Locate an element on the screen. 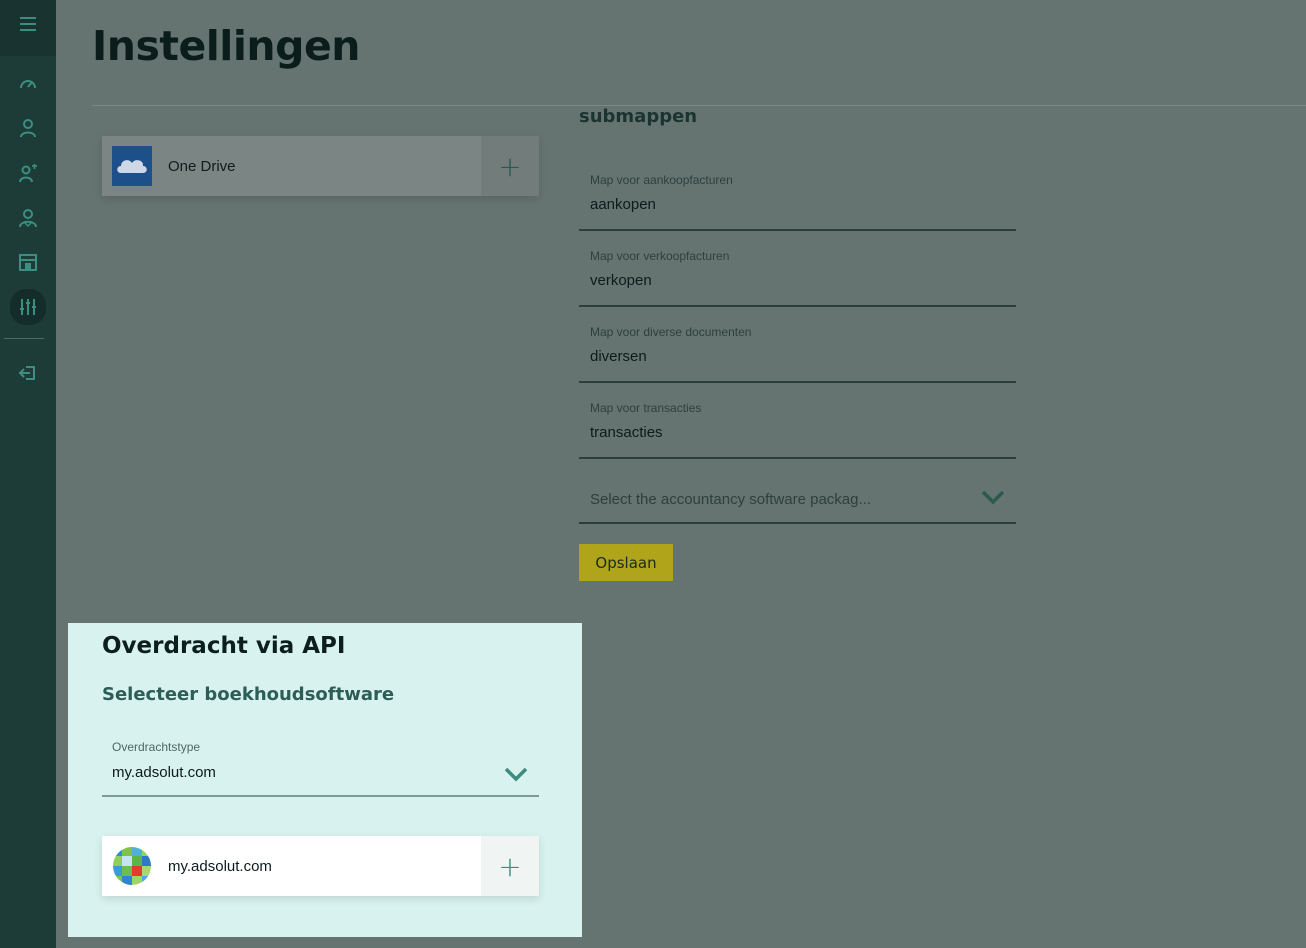 The image size is (1306, 948). subfolders-title: submappen is located at coordinates (638, 116).